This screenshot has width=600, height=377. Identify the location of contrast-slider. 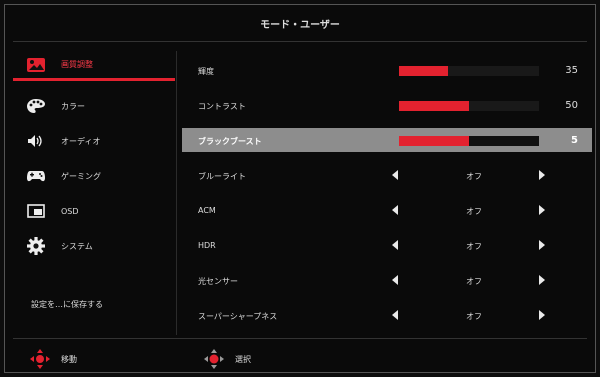
(469, 106).